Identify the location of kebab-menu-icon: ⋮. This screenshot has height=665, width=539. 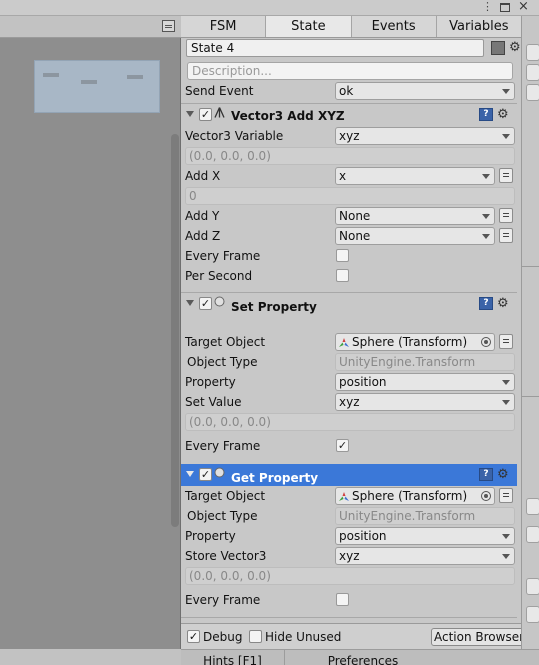
(487, 8).